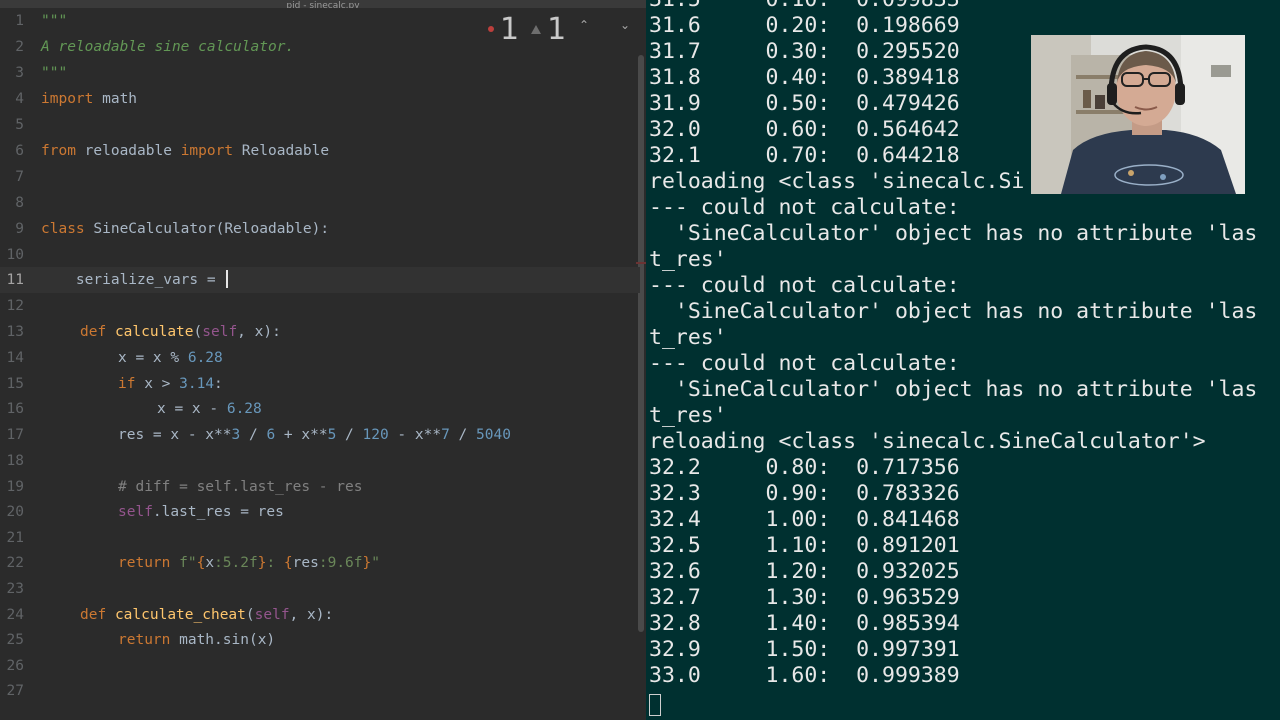 The image size is (1280, 720). Describe the element at coordinates (804, 493) in the screenshot. I see `terminal-line: 32.3 0.90: 0.783326` at that location.